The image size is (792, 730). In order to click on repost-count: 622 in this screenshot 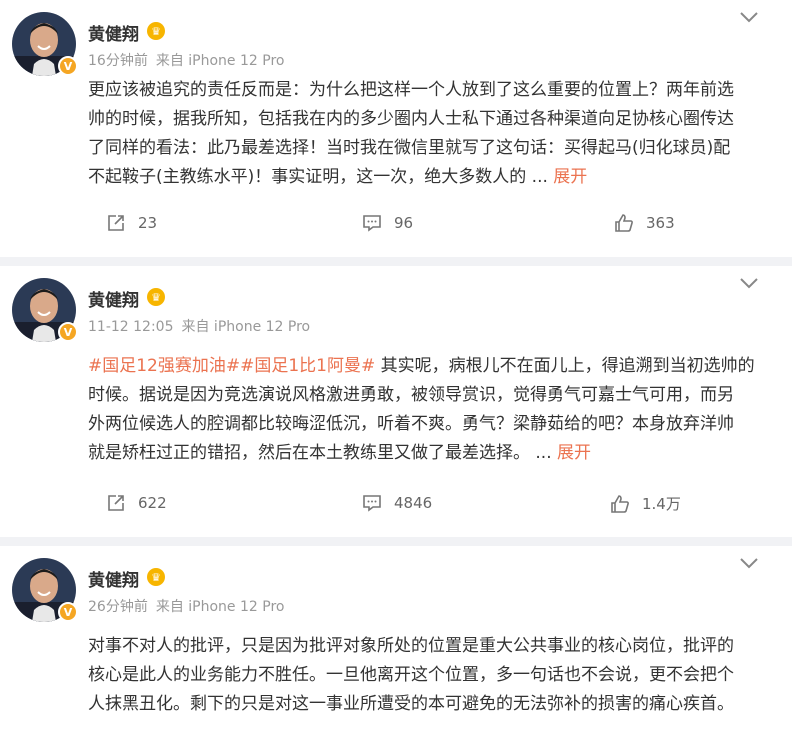, I will do `click(152, 503)`.